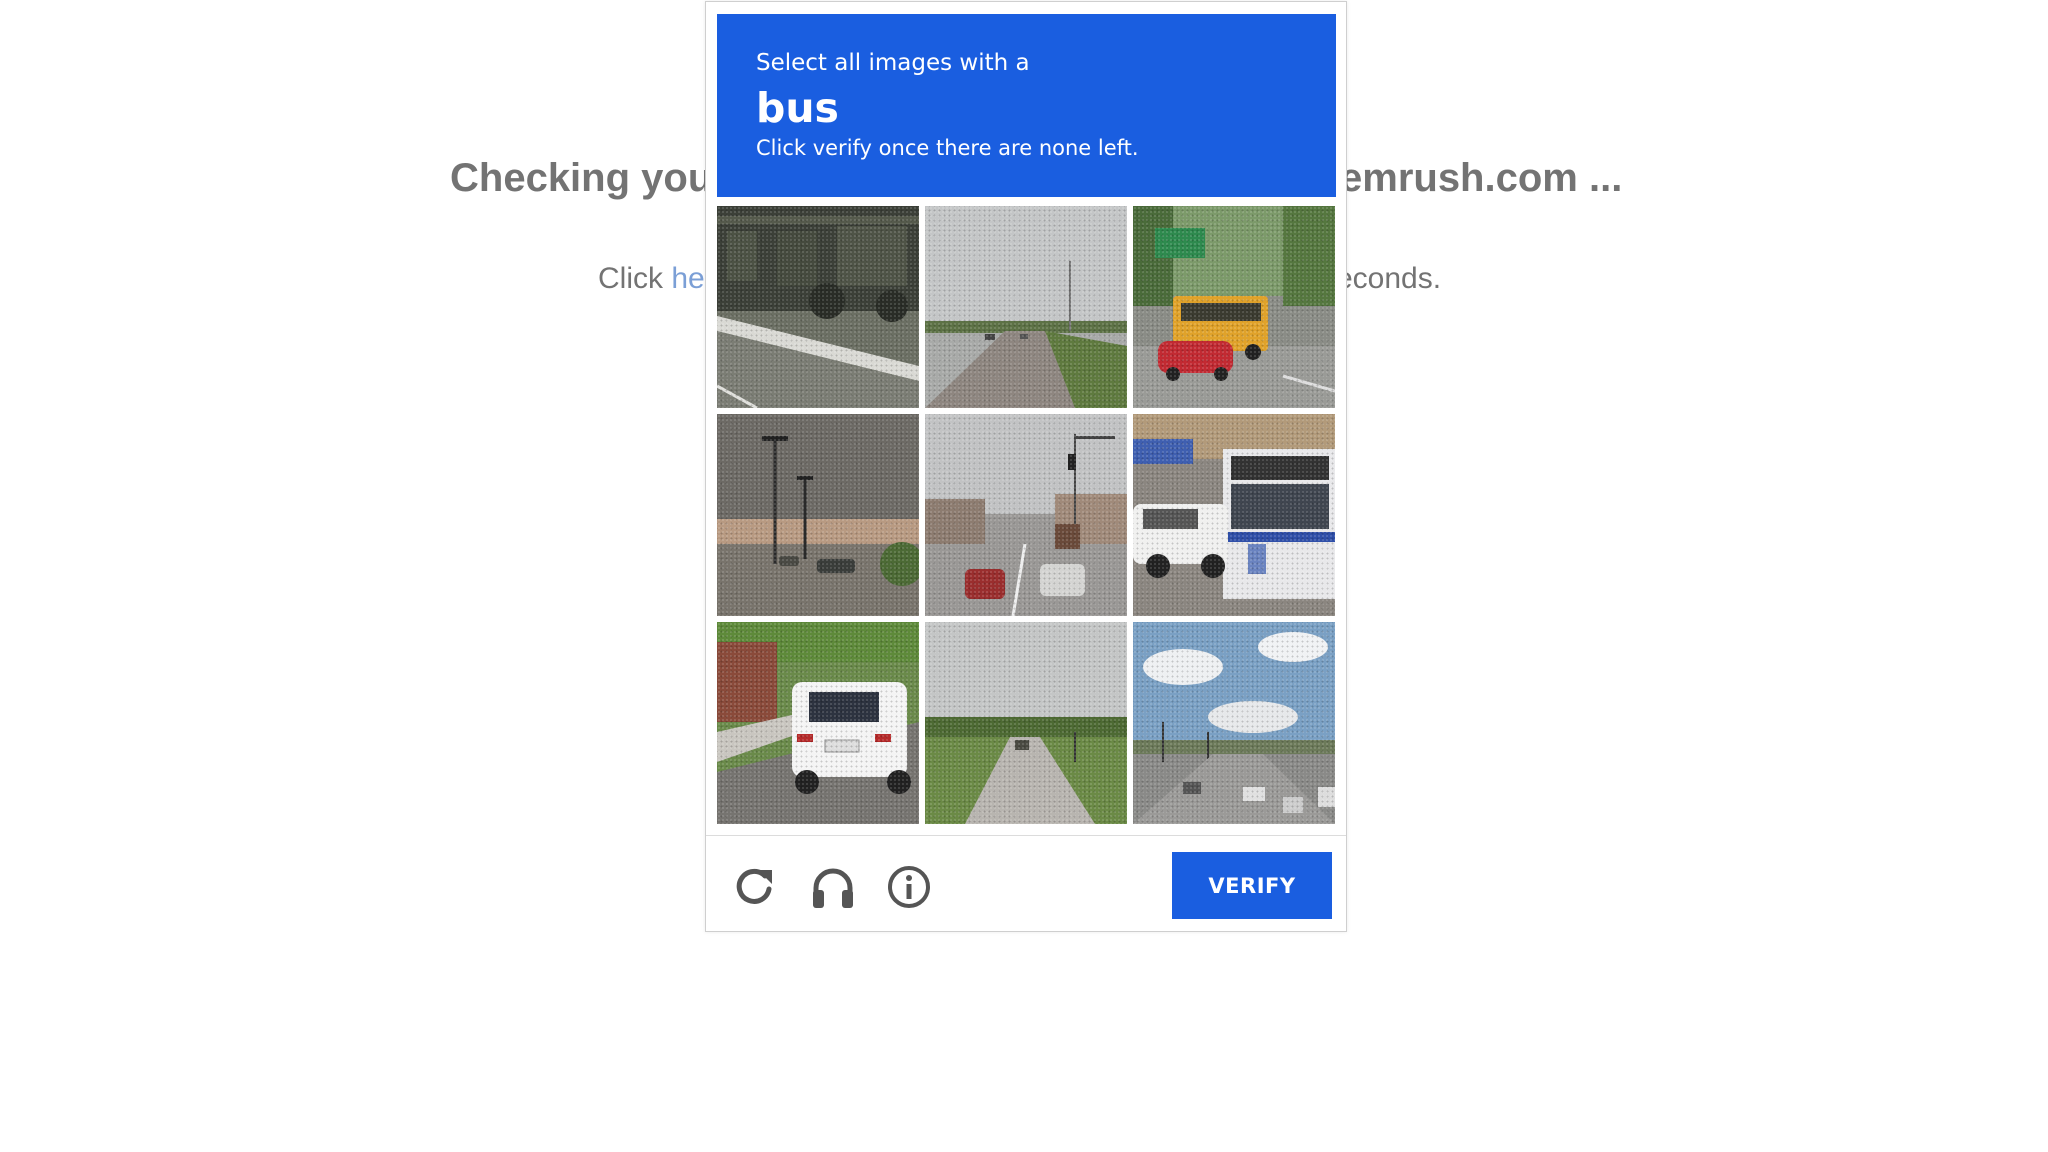  What do you see at coordinates (1389, 278) in the screenshot?
I see `page-subtext-right: econds.` at bounding box center [1389, 278].